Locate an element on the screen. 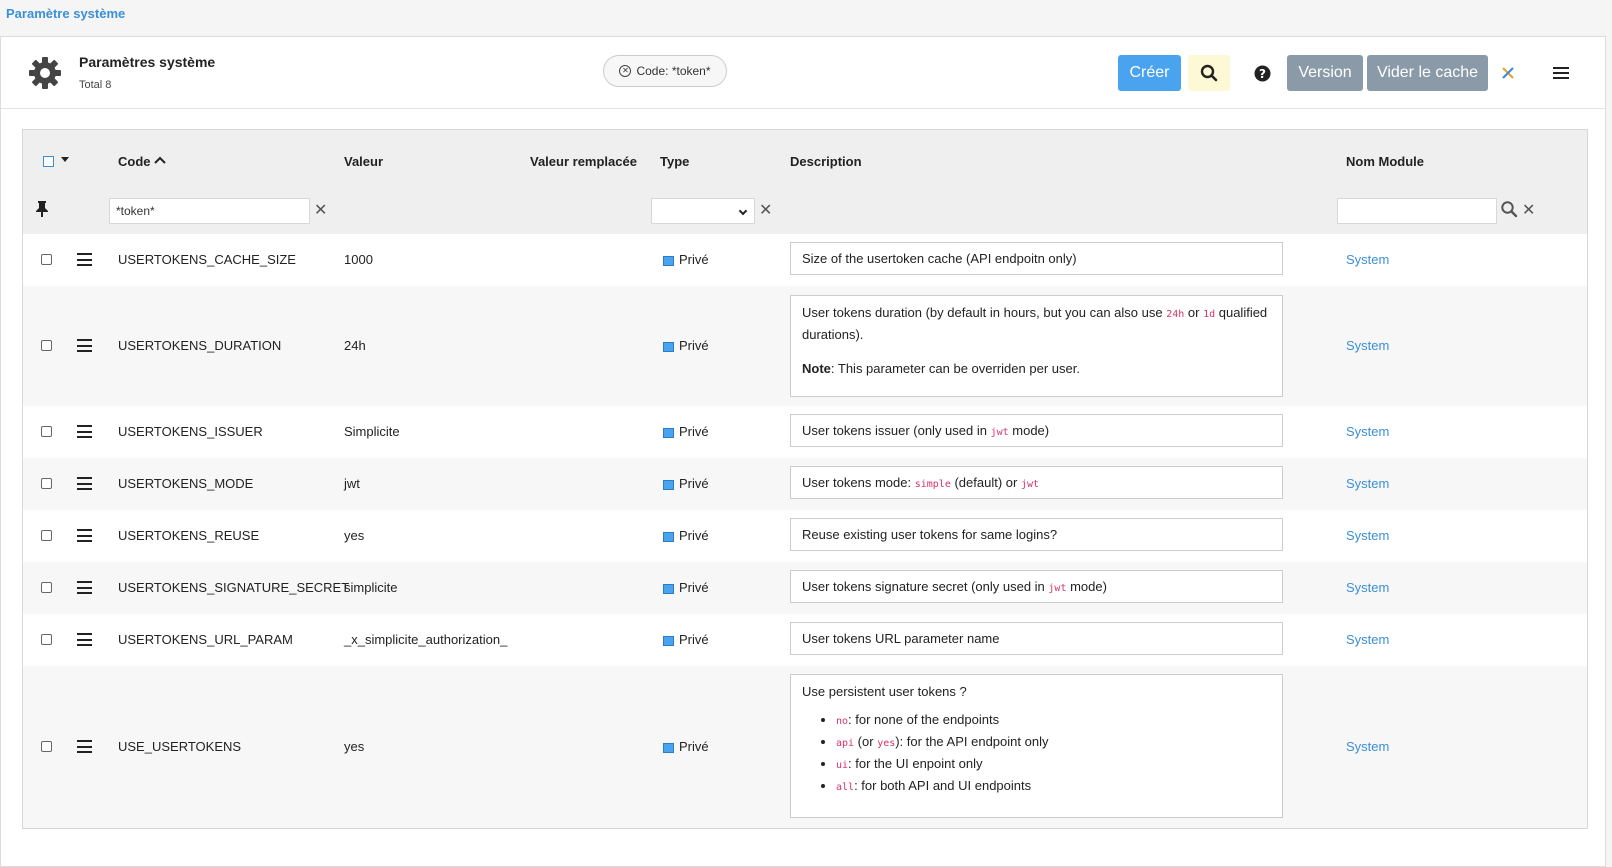 This screenshot has width=1612, height=867. clear-module-filter-icon: ✕ is located at coordinates (1528, 210).